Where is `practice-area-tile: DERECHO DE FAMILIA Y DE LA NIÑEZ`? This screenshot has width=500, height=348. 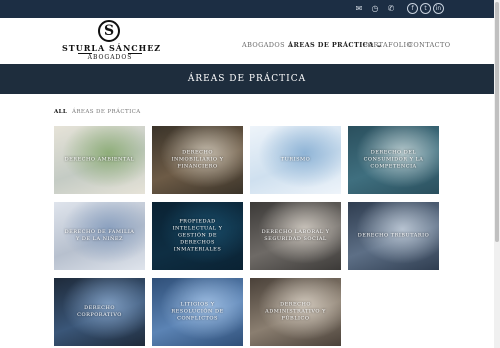
practice-area-tile: DERECHO DE FAMILIA Y DE LA NIÑEZ is located at coordinates (99, 236).